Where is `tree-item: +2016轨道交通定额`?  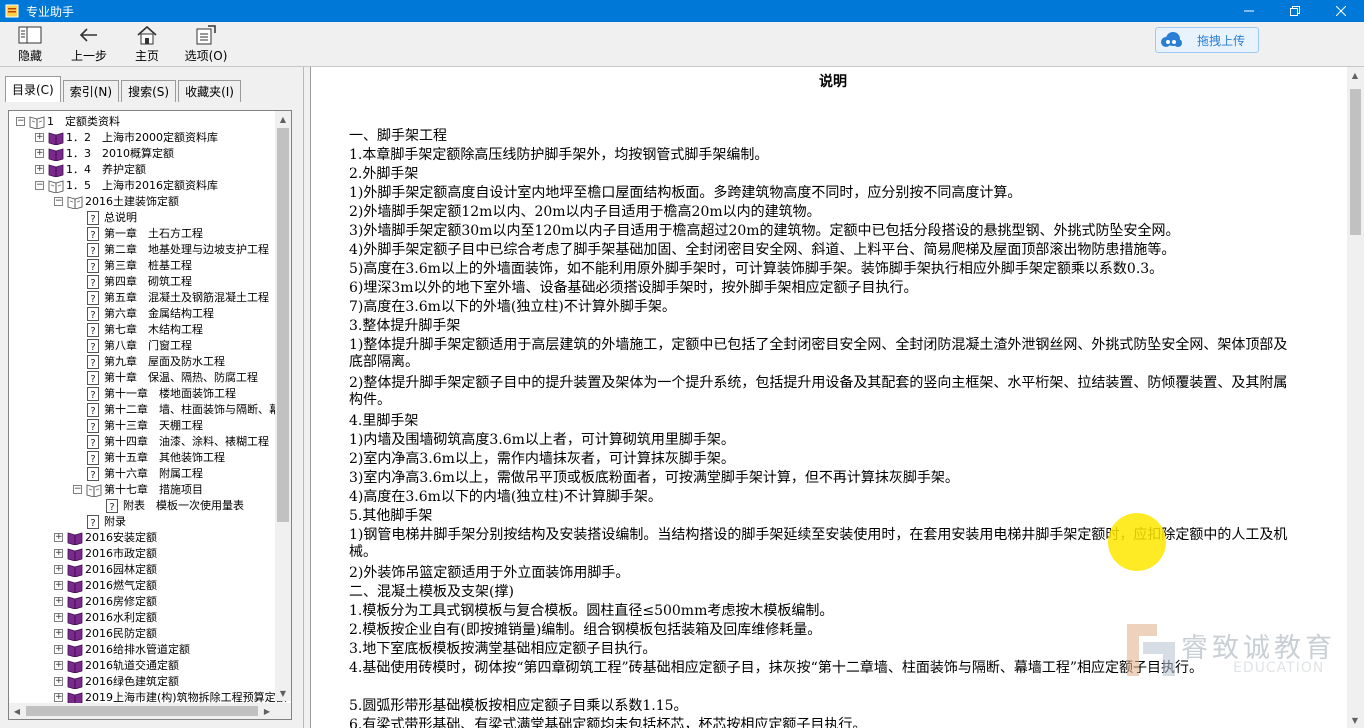
tree-item: +2016轨道交通定额 is located at coordinates (142, 666).